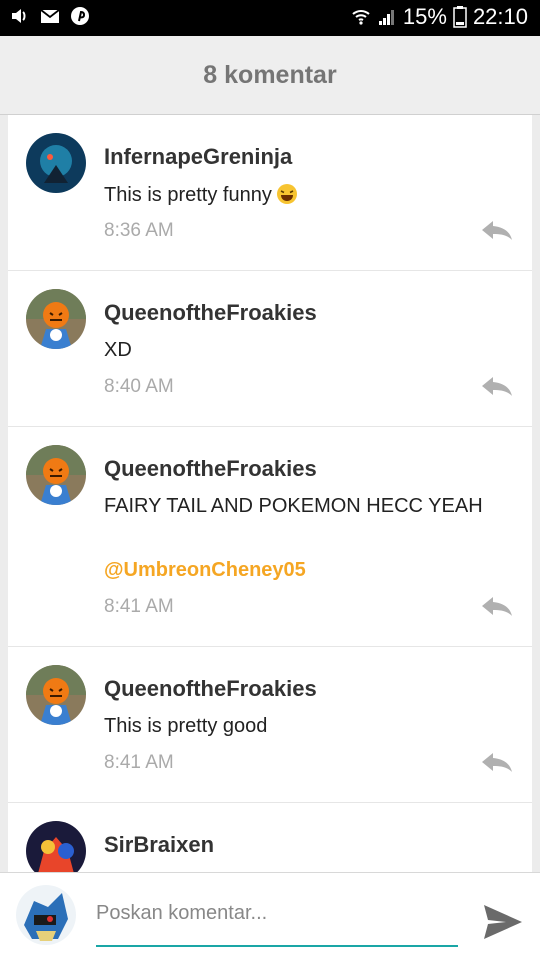  I want to click on comment-composer, so click(270, 916).